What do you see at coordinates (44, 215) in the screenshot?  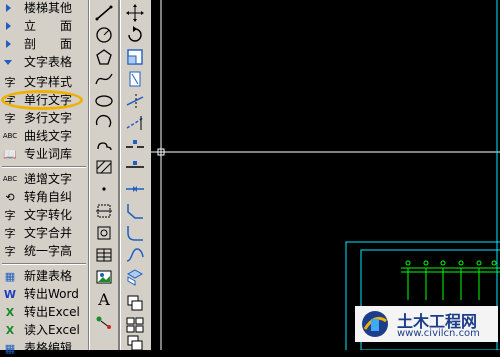 I see `menu-item-text-convert: 字文字转化` at bounding box center [44, 215].